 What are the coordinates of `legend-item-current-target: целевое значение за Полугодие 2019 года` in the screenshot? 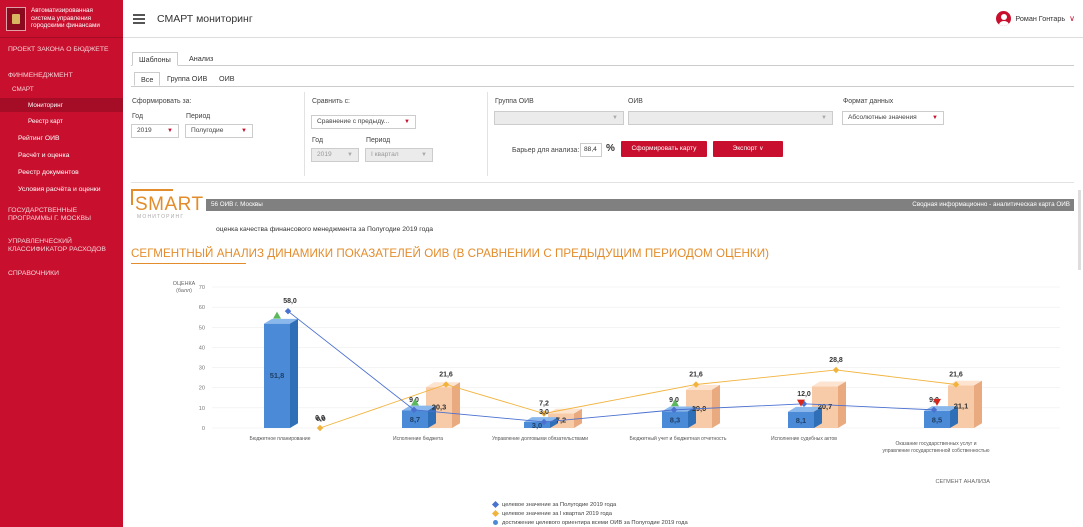 It's located at (553, 504).